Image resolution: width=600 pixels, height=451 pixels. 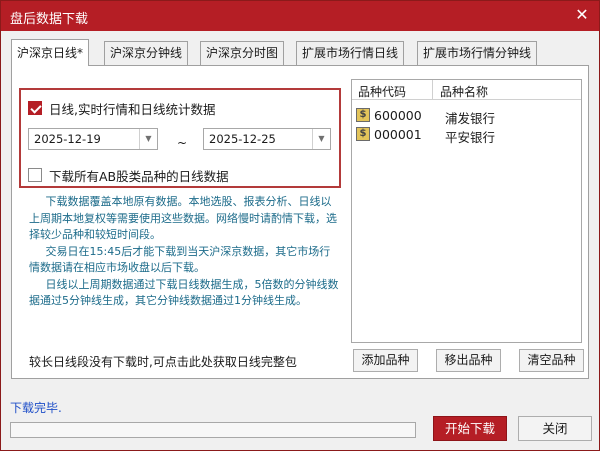 I want to click on tab-ext-minute: 扩展市场行情分钟线, so click(x=477, y=53).